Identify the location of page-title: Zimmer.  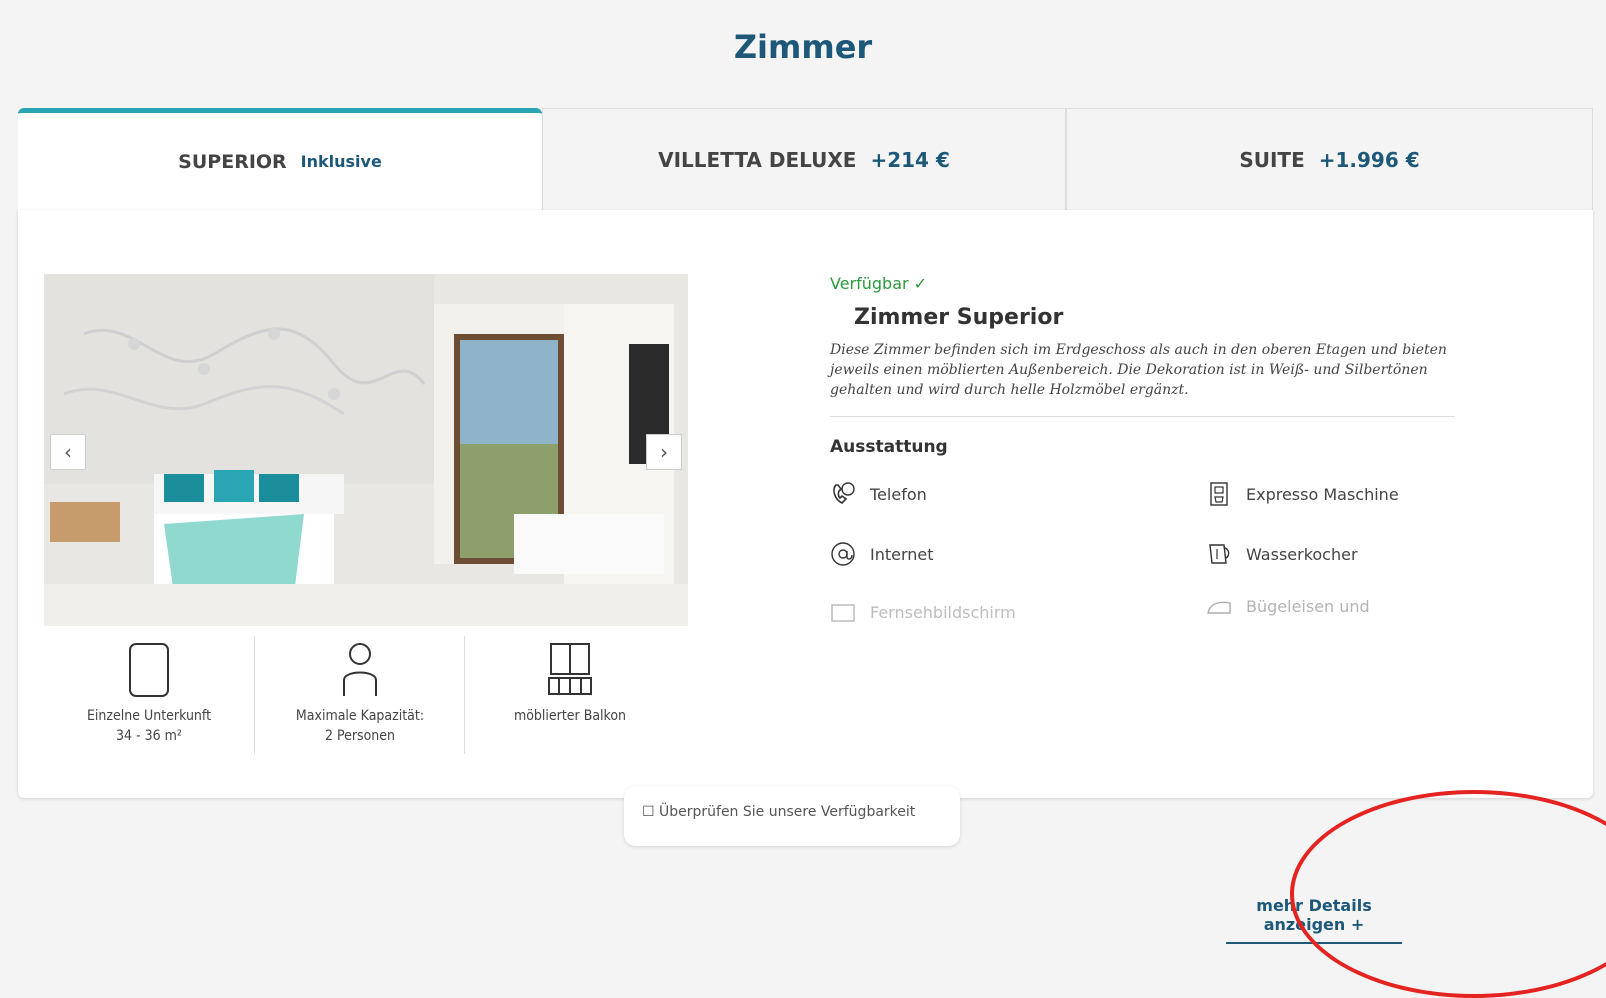
(803, 47).